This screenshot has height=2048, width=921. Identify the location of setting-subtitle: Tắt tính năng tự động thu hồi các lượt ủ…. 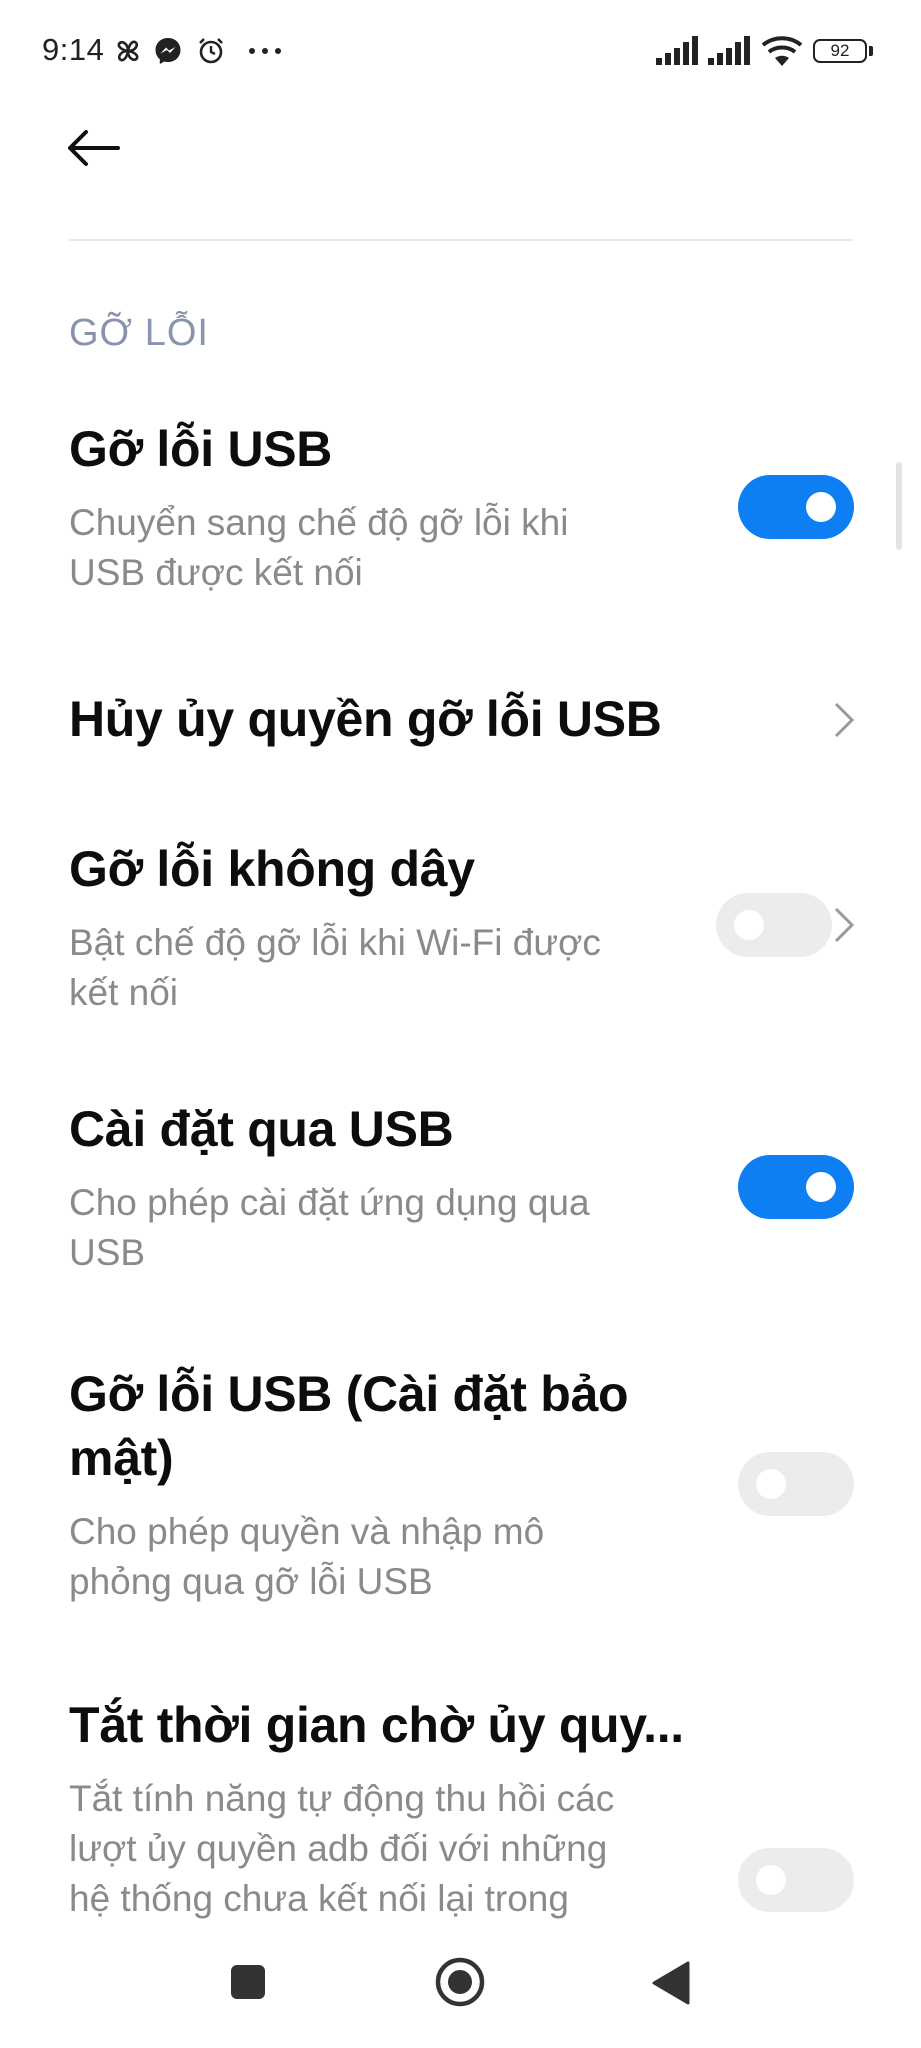
(379, 1849).